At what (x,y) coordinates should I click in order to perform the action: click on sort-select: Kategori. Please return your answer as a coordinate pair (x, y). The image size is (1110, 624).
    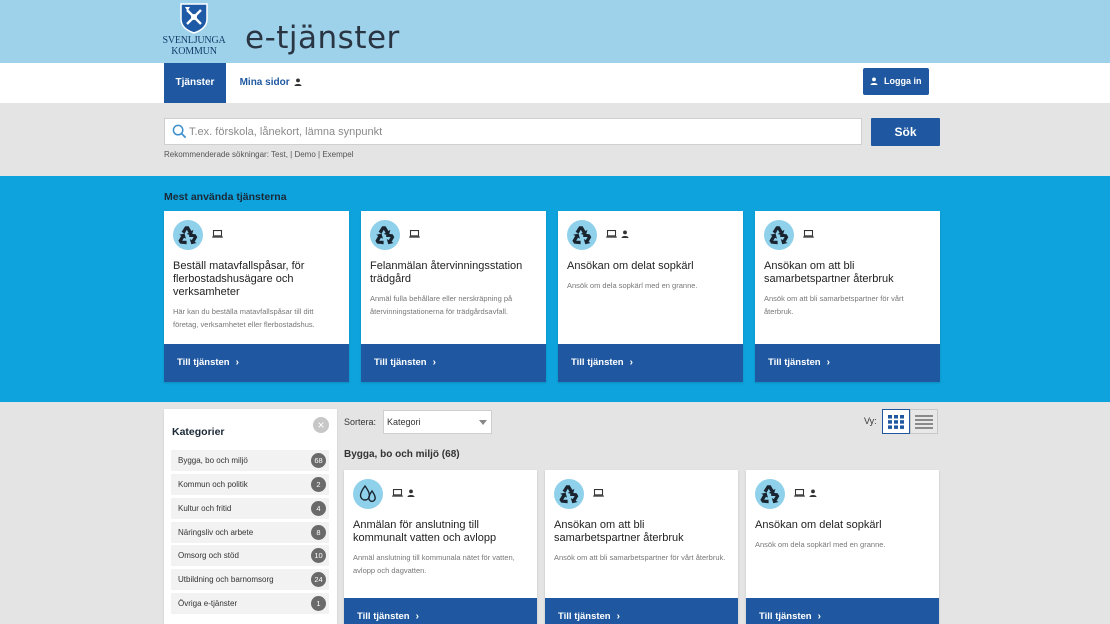
    Looking at the image, I should click on (437, 422).